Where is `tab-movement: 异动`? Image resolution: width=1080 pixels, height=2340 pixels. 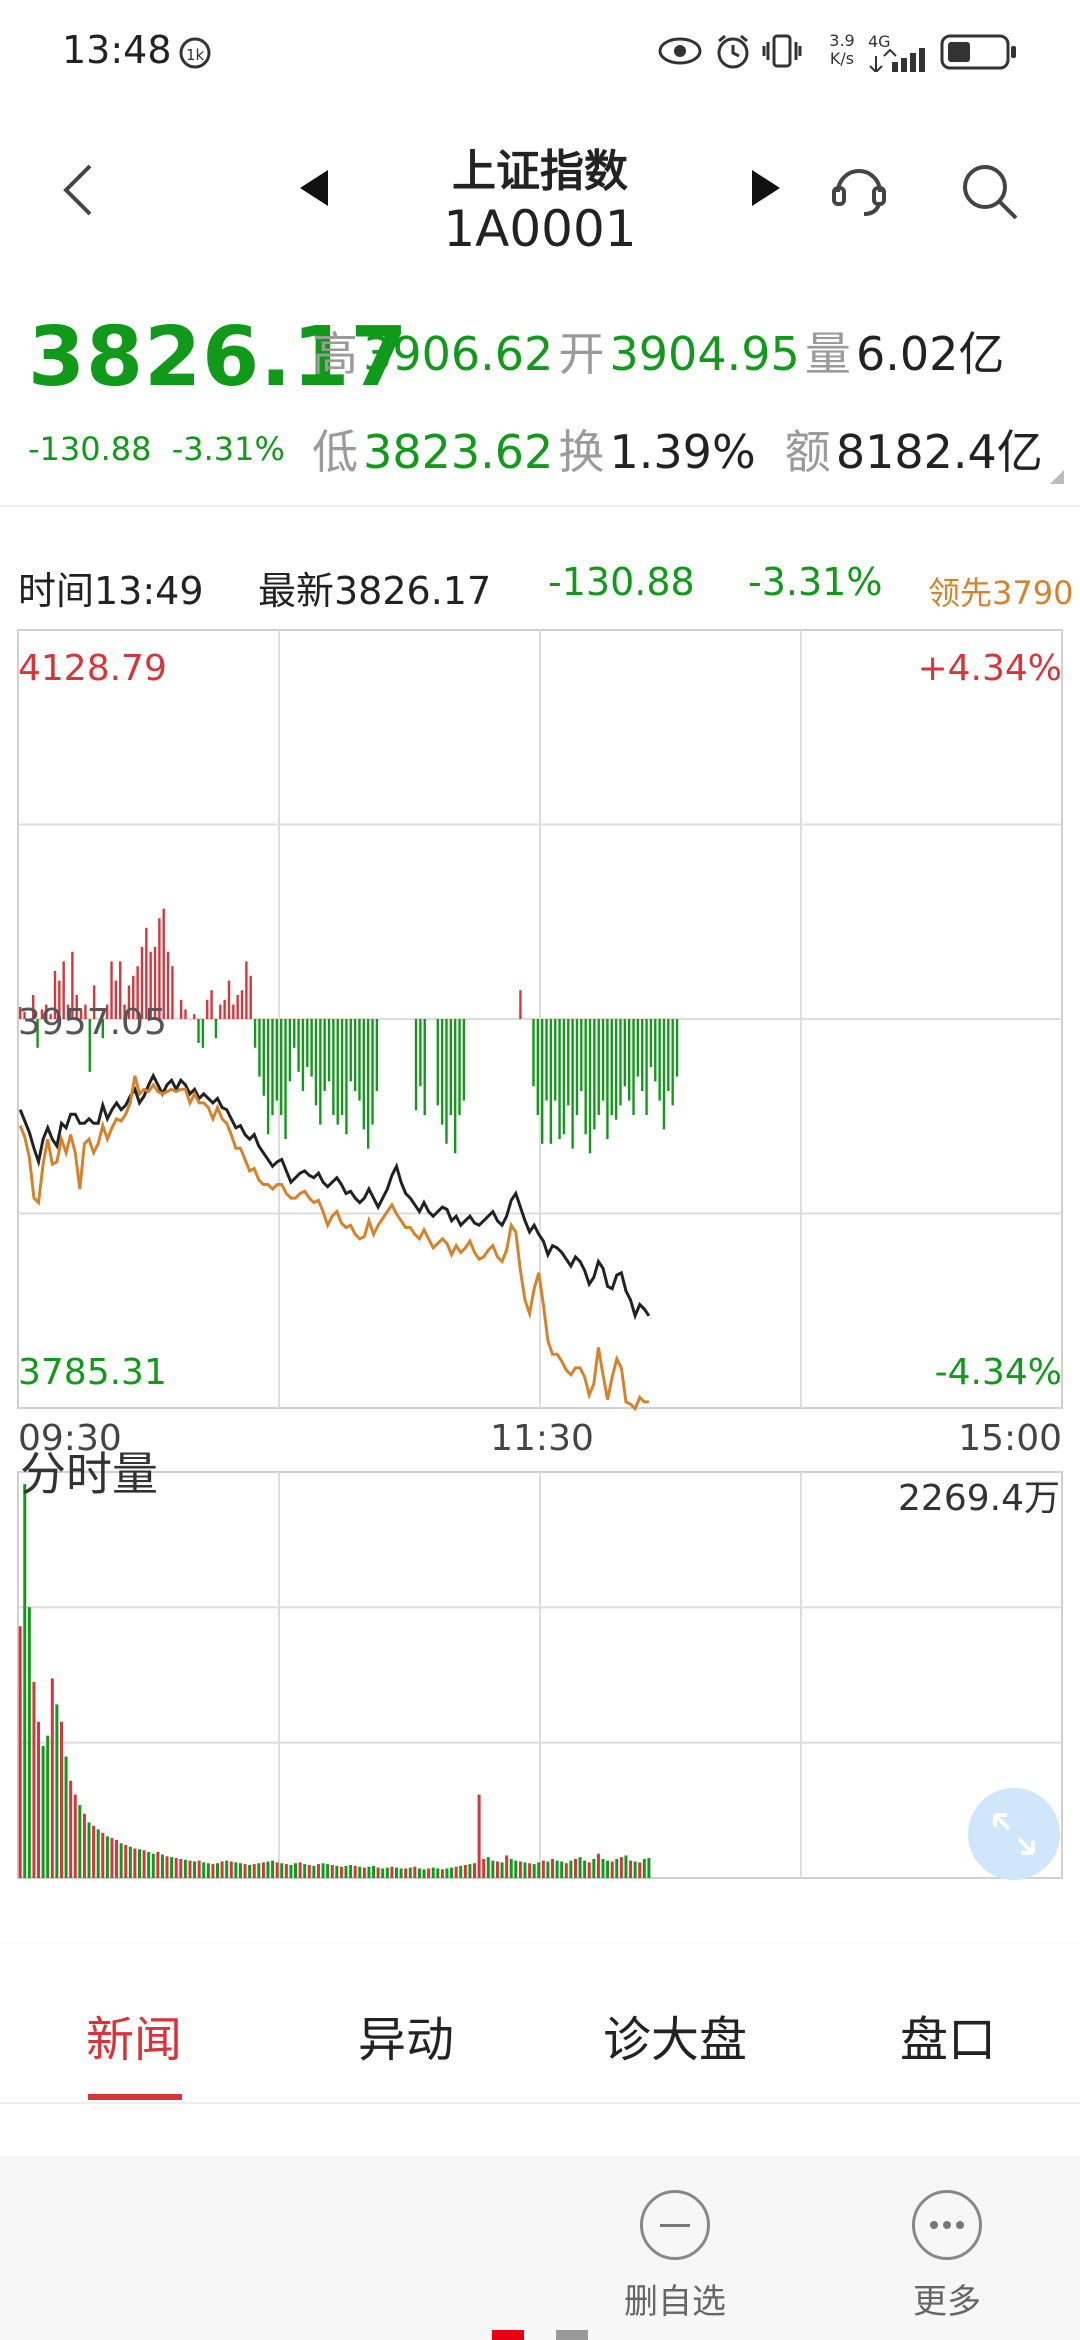 tab-movement: 异动 is located at coordinates (406, 2035).